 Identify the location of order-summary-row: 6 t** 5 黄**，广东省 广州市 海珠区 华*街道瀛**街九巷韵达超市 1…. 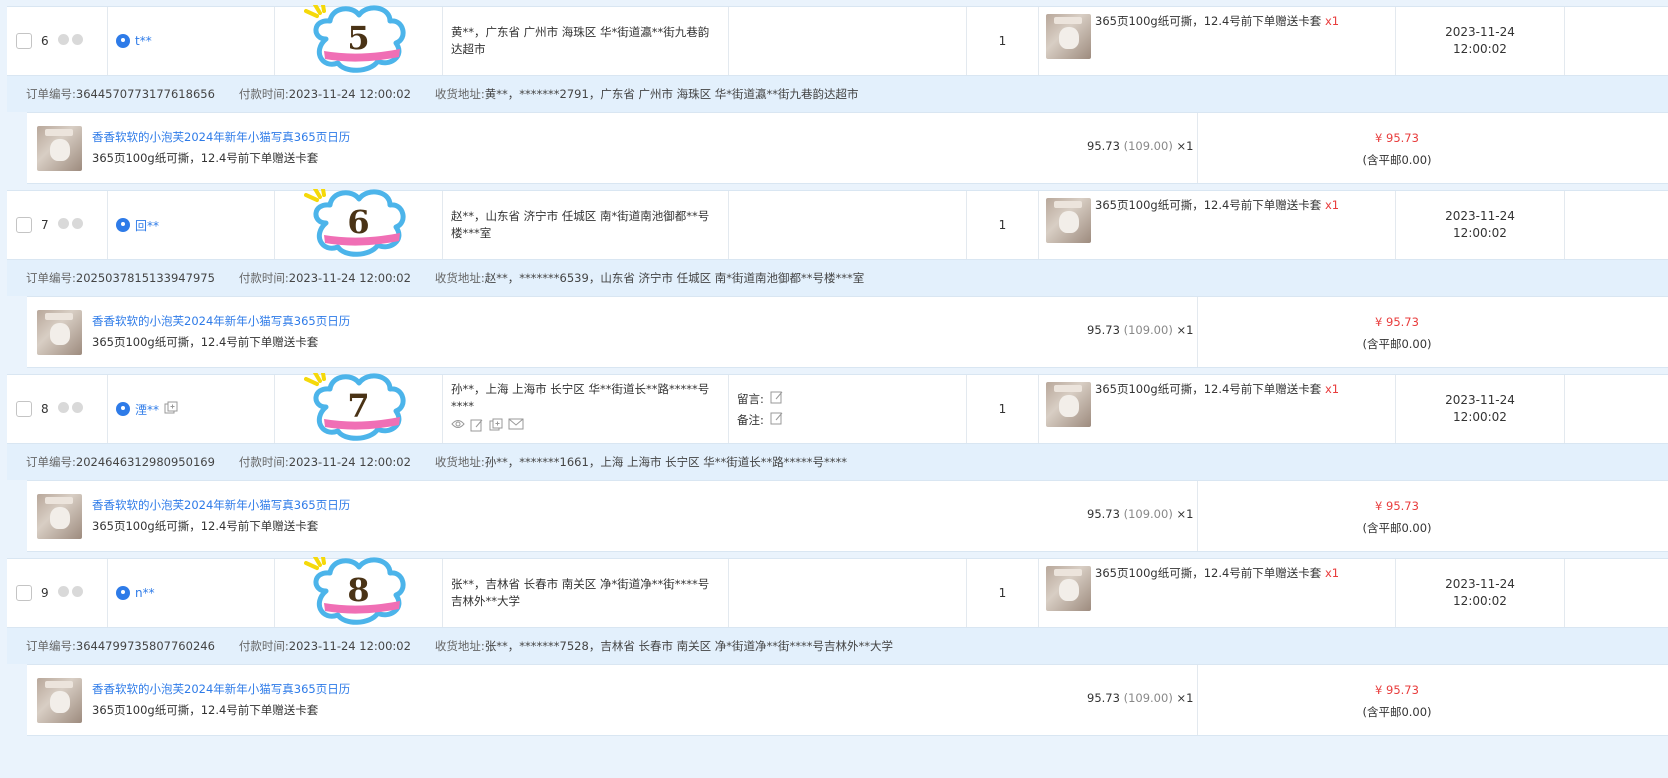
(837, 40).